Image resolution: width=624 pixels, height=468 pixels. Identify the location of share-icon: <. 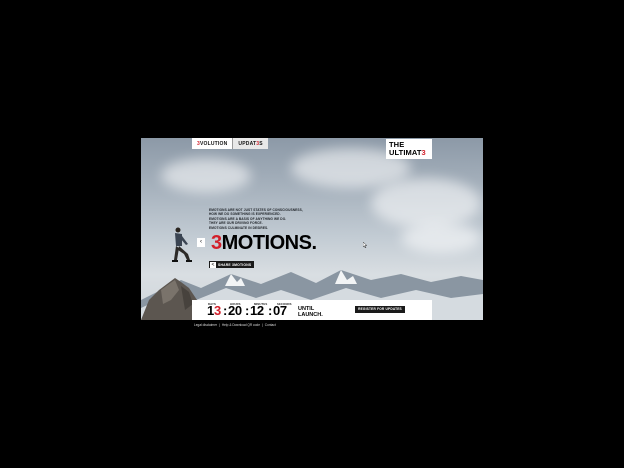
(213, 264).